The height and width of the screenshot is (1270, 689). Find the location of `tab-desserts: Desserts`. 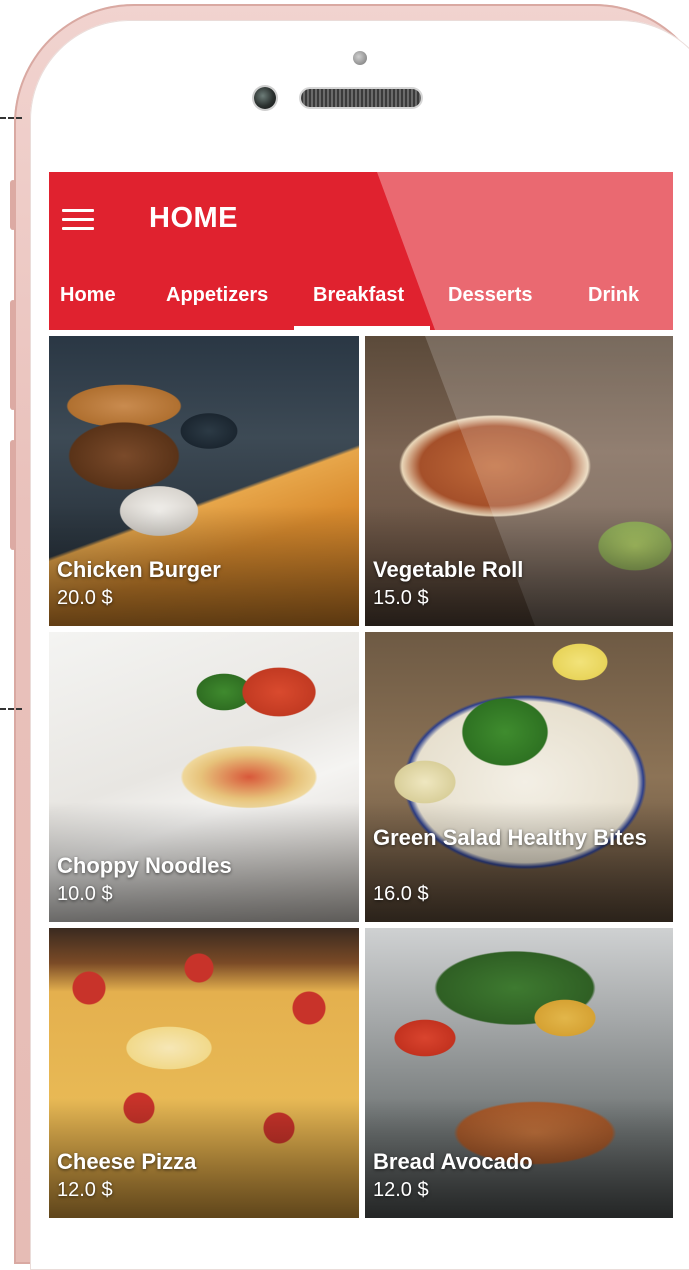

tab-desserts: Desserts is located at coordinates (490, 295).